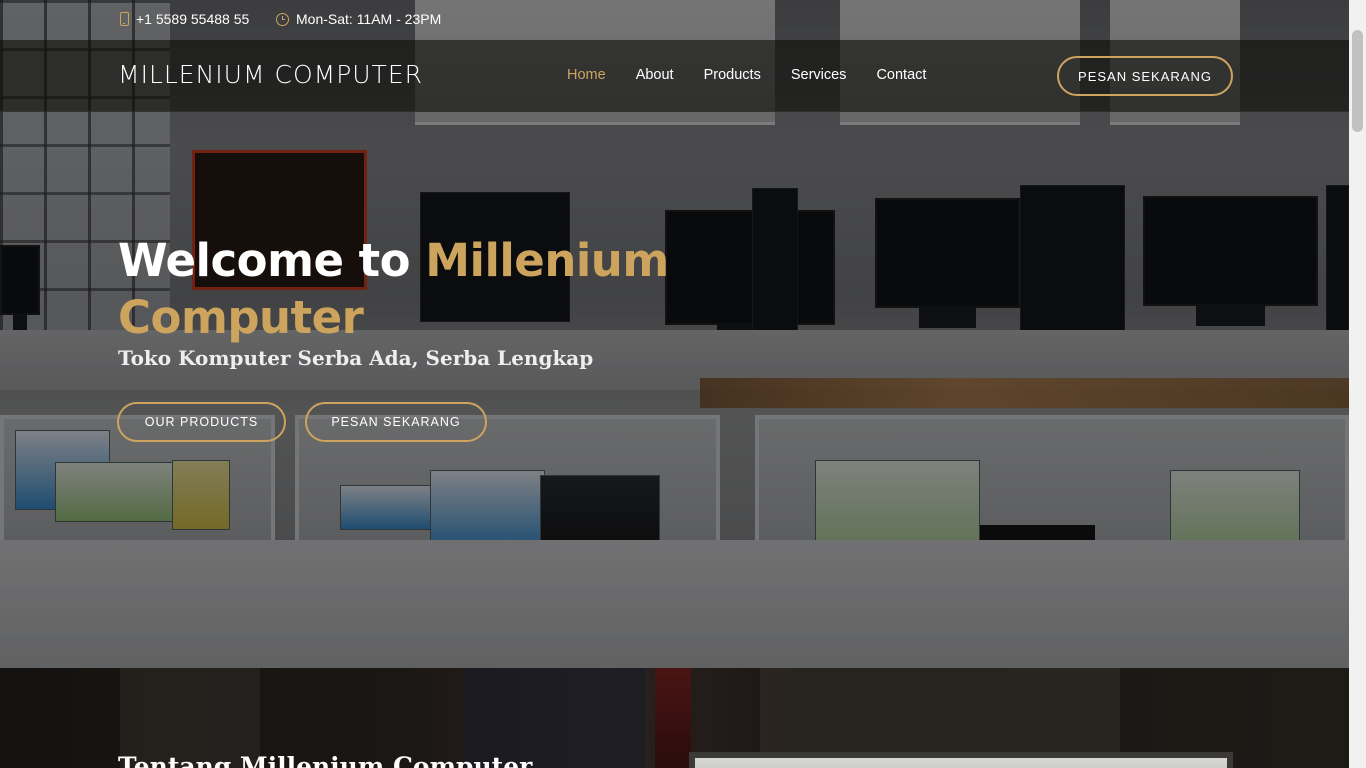  I want to click on hero-title: Welcome to Millenium Computer, so click(428, 289).